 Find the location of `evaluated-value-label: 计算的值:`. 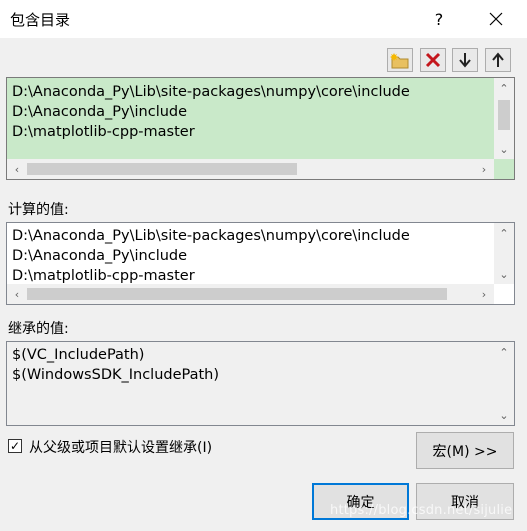

evaluated-value-label: 计算的值: is located at coordinates (38, 210).